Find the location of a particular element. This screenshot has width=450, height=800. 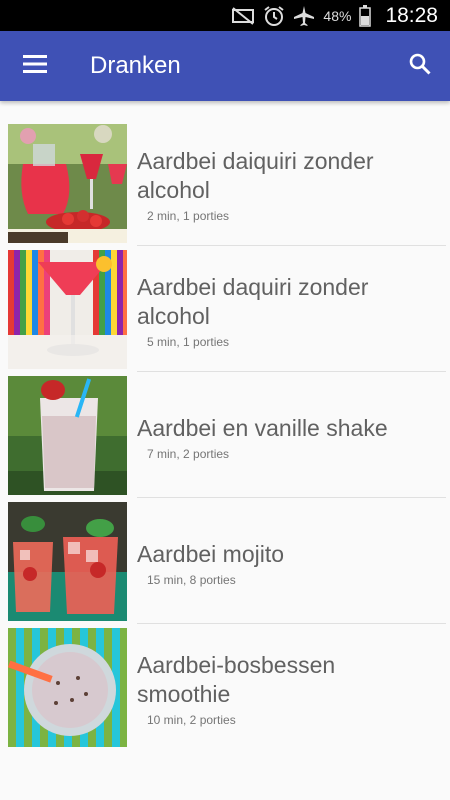

battery-icon is located at coordinates (365, 15).